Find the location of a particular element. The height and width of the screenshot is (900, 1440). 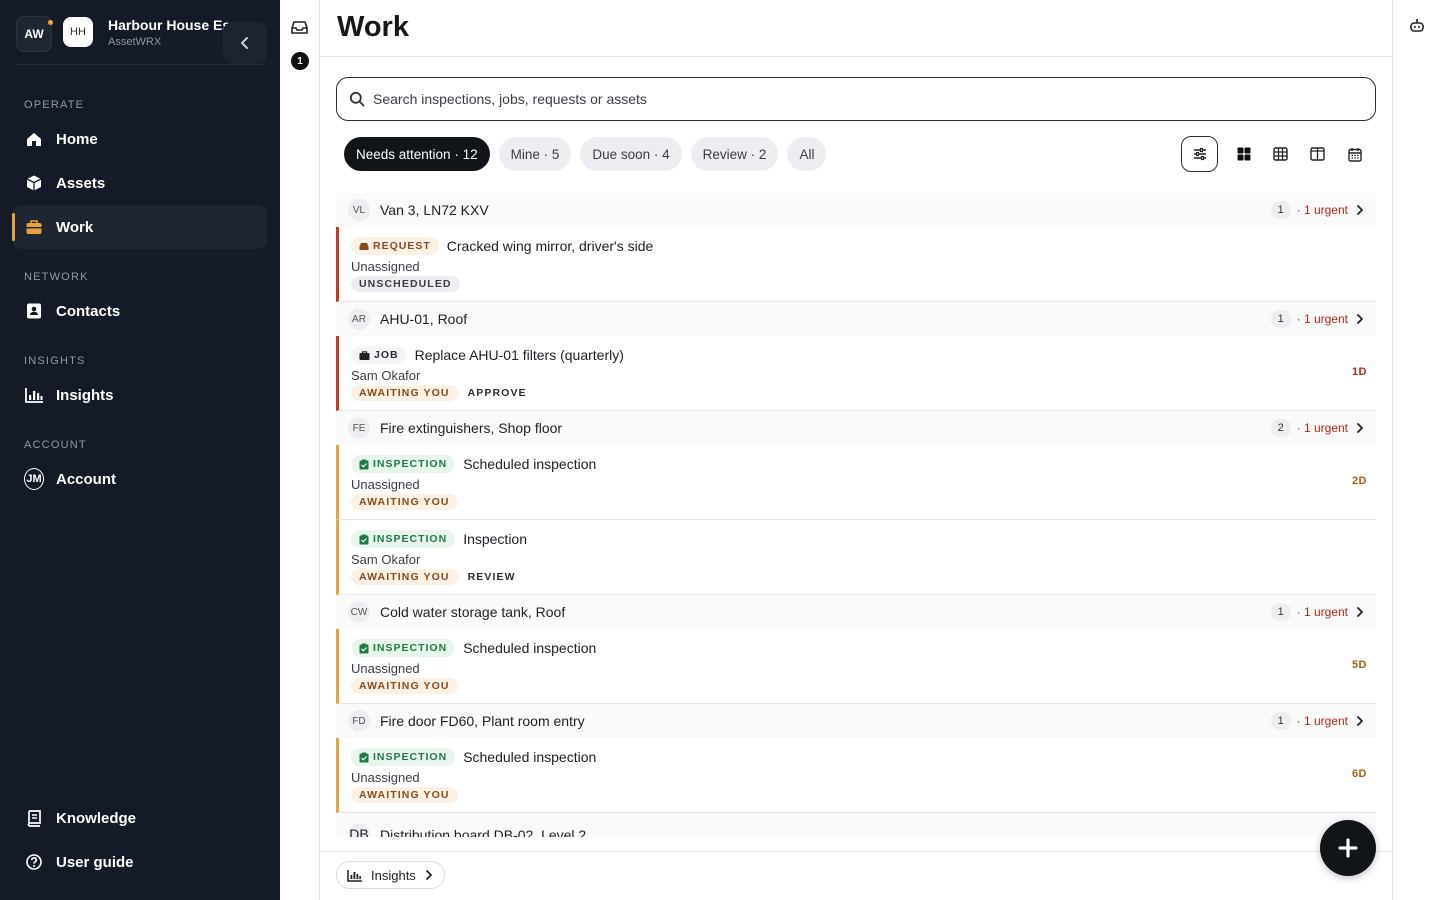

search-input is located at coordinates (823, 99).